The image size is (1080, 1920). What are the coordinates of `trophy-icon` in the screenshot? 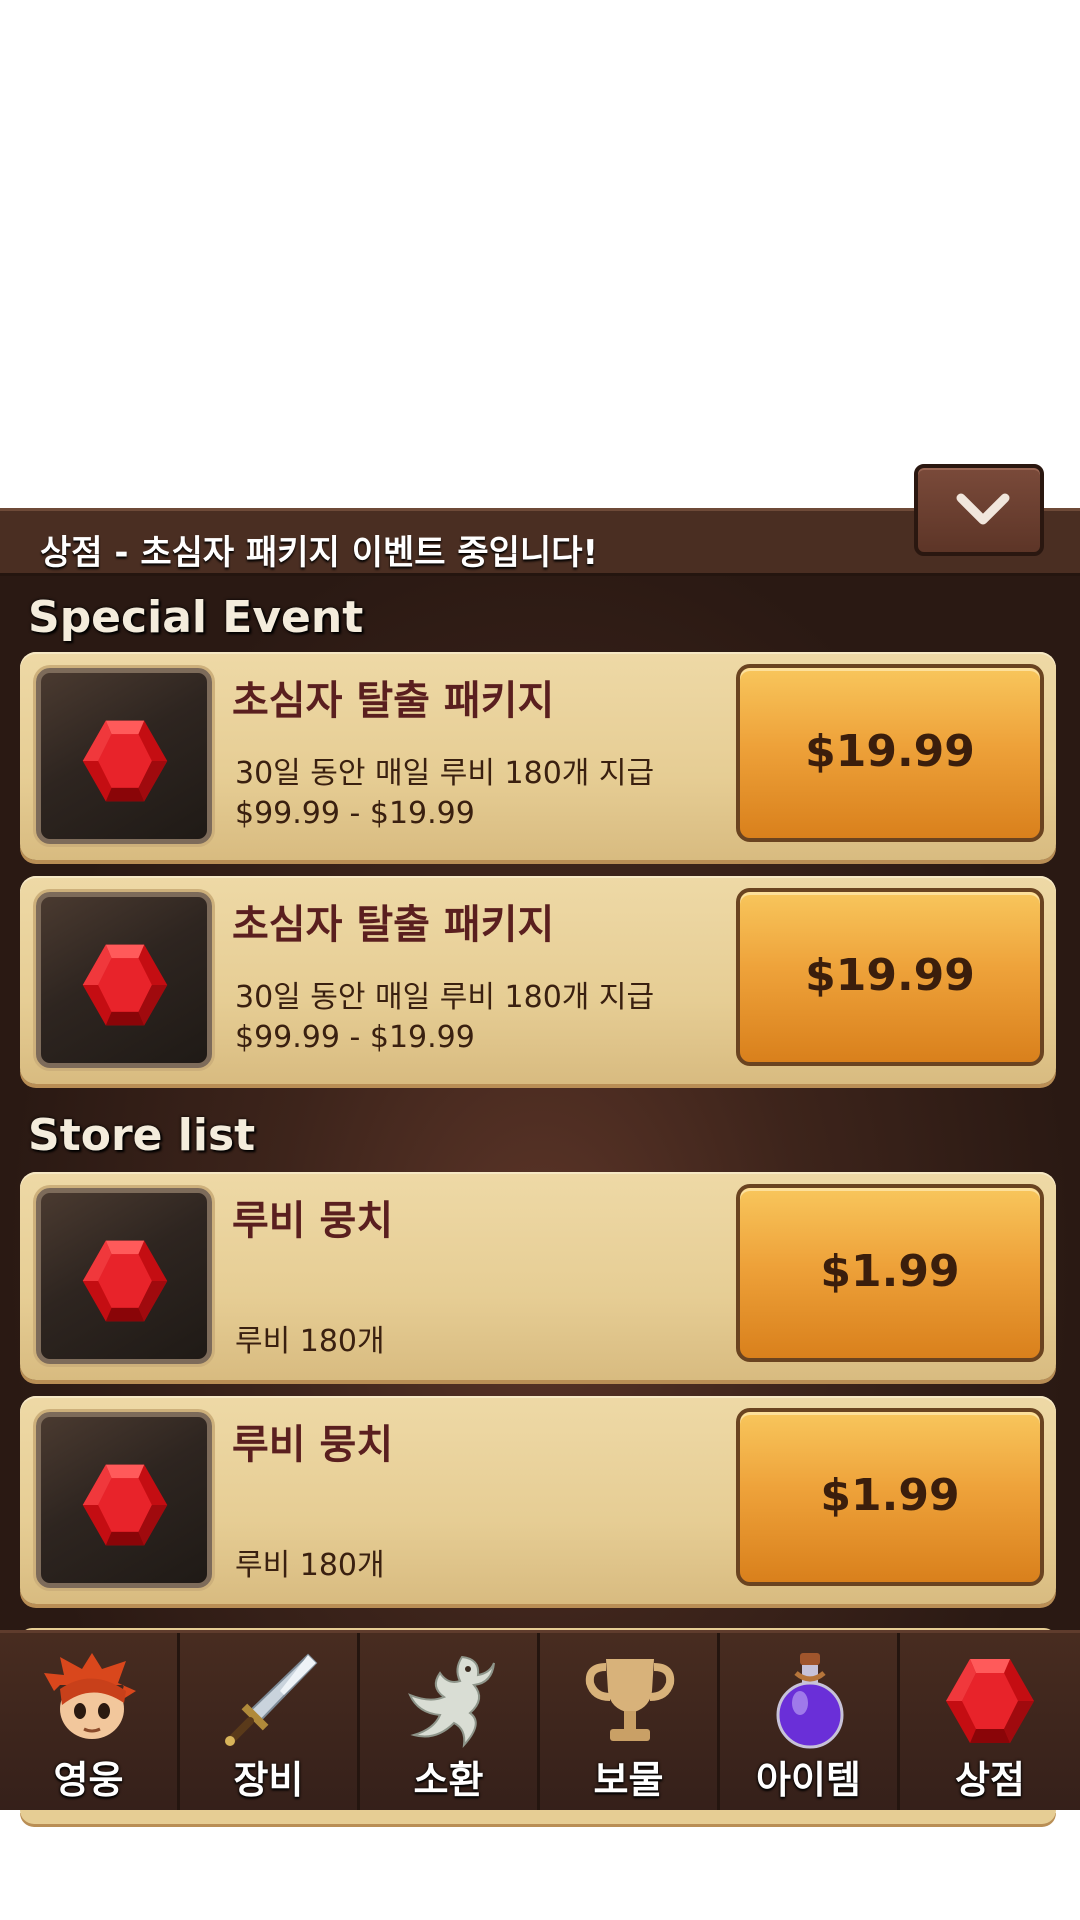 It's located at (630, 1700).